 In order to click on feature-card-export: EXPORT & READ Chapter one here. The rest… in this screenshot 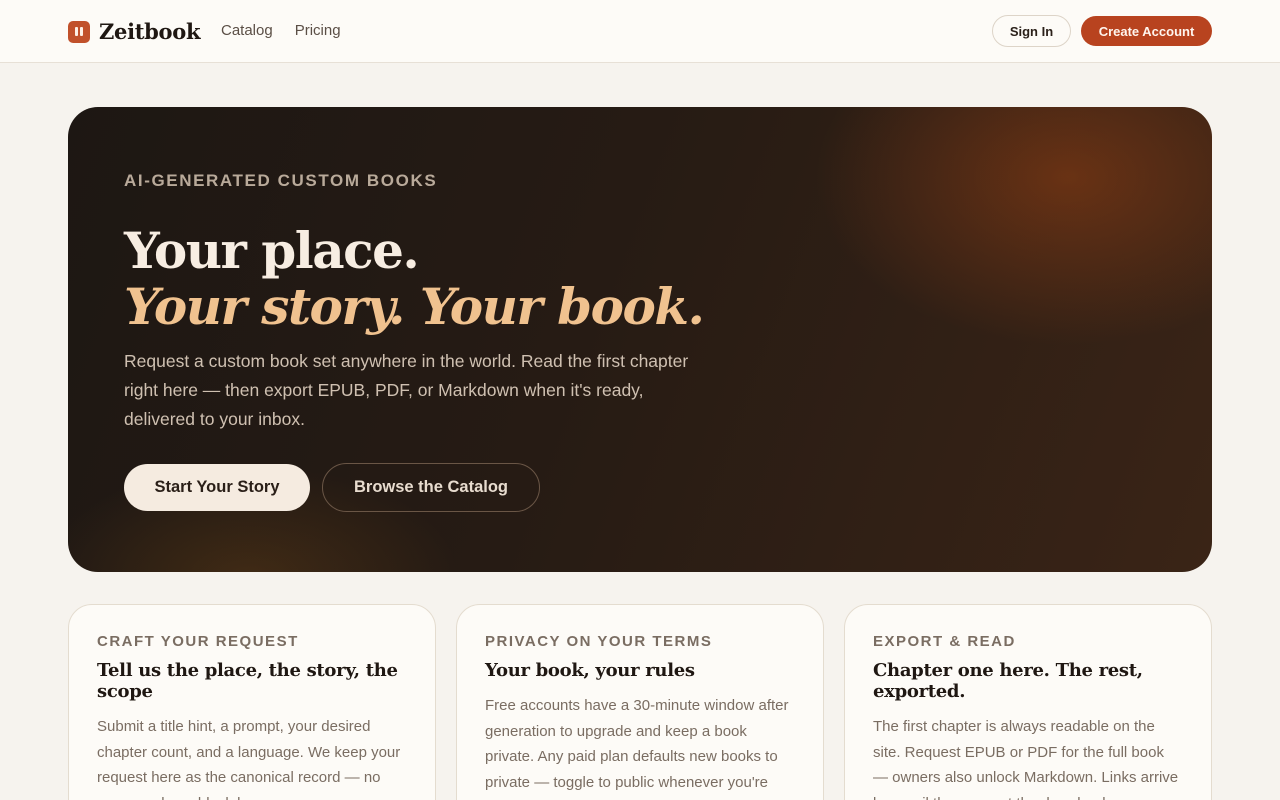, I will do `click(1028, 702)`.